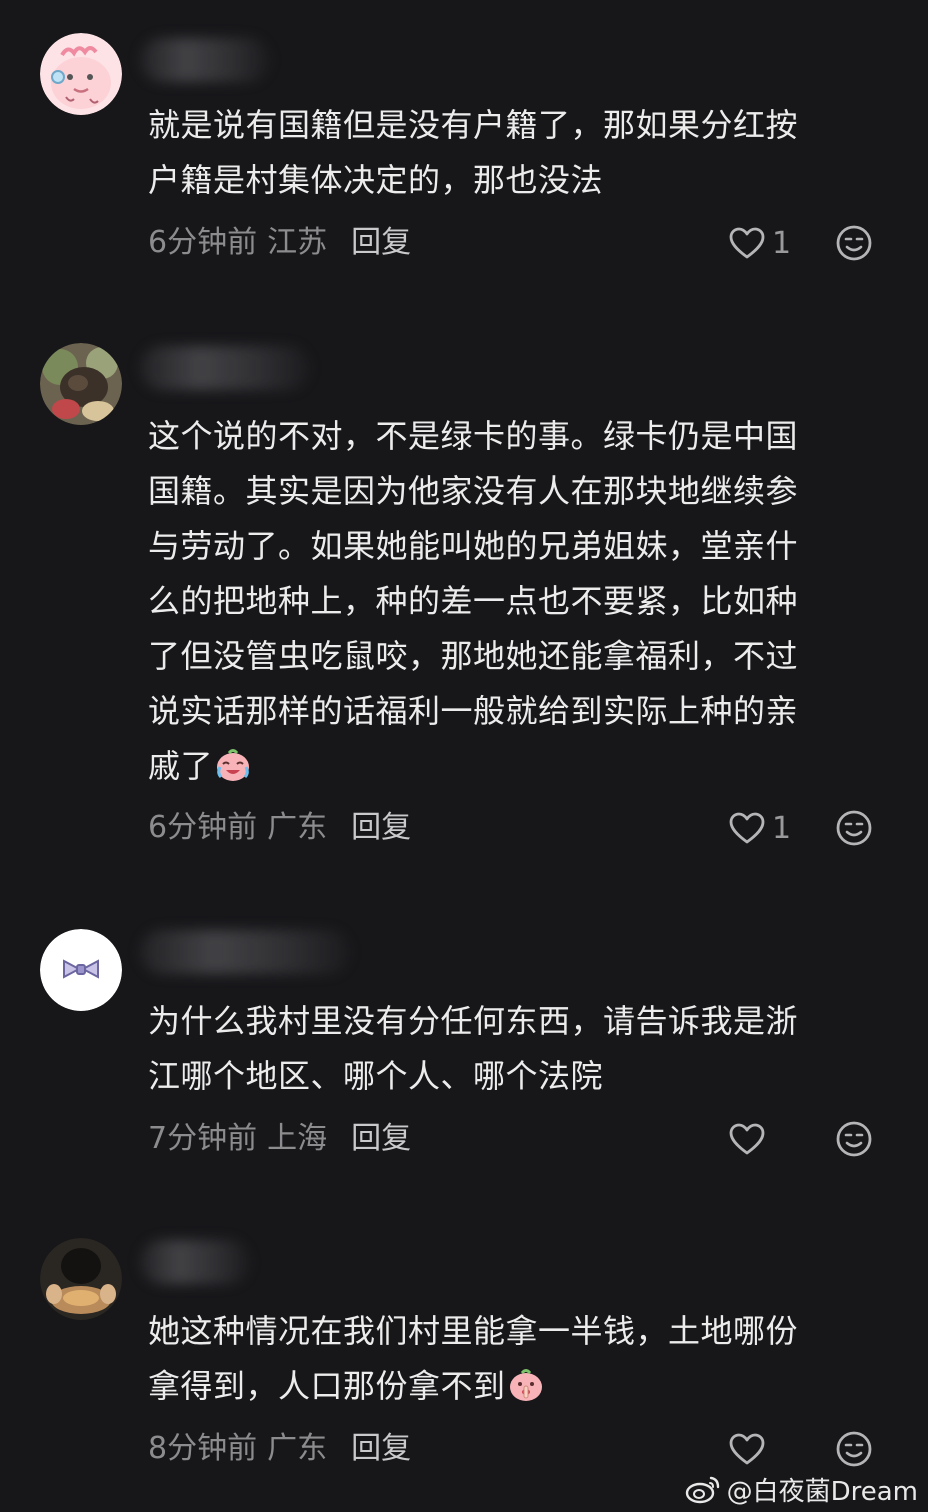 The height and width of the screenshot is (1512, 928). What do you see at coordinates (513, 153) in the screenshot?
I see `comment-text: 就是说有国籍但是没有户籍了，那如果分红按 户籍是村集体决定的，那也没法` at bounding box center [513, 153].